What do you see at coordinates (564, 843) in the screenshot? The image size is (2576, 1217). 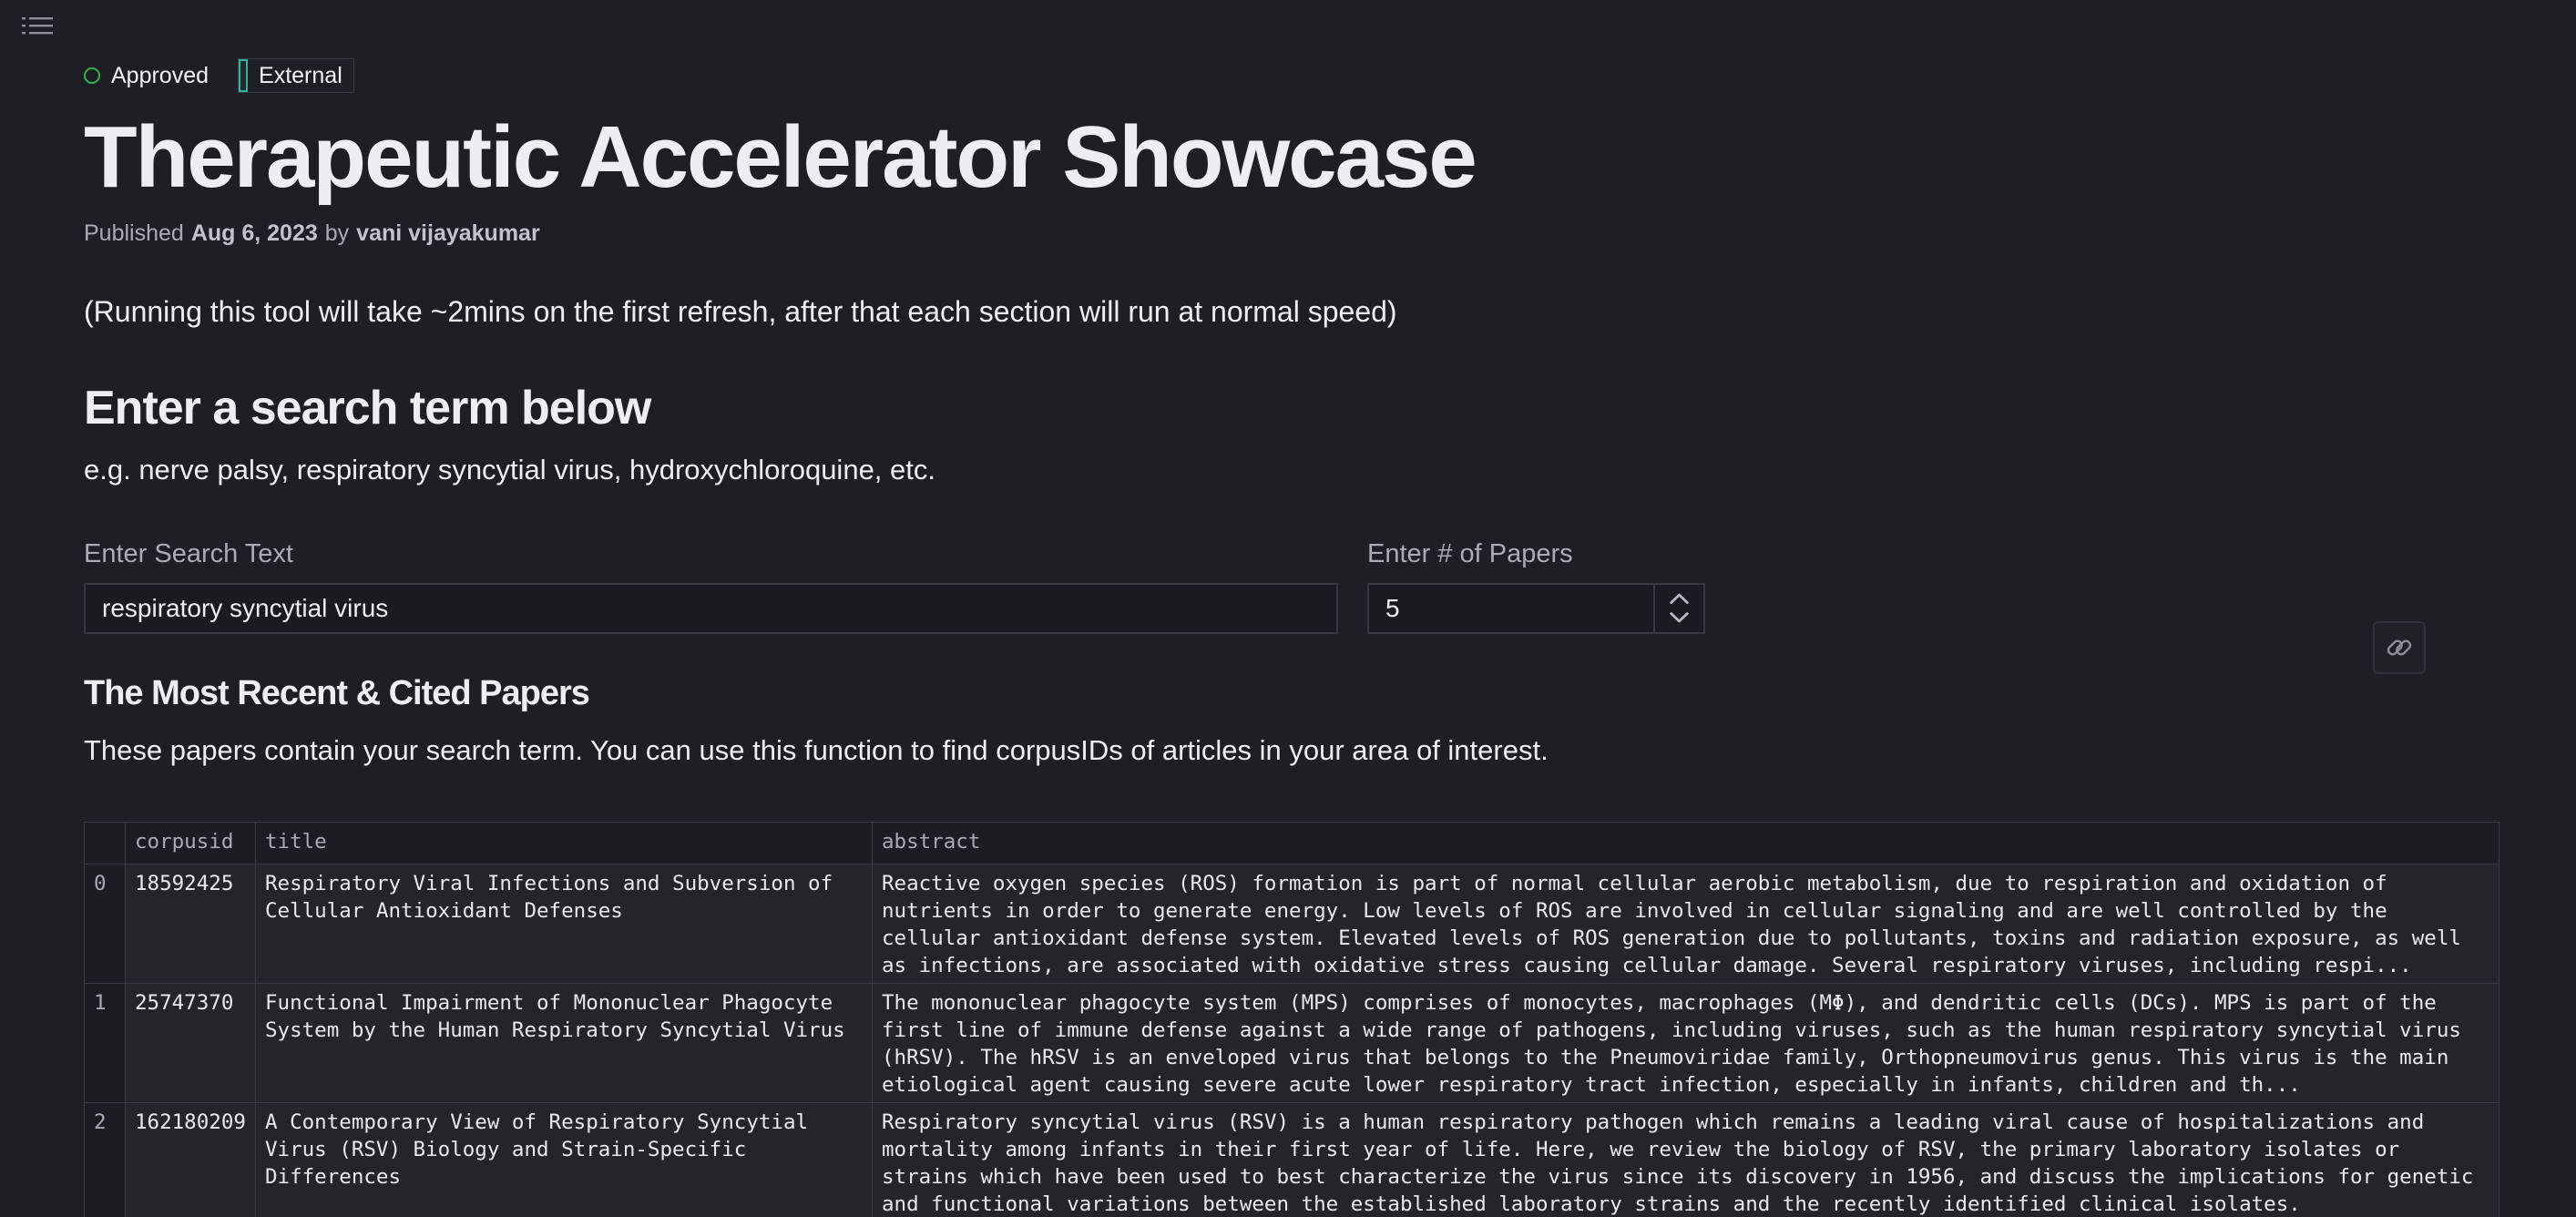 I see `column-header-title: title` at bounding box center [564, 843].